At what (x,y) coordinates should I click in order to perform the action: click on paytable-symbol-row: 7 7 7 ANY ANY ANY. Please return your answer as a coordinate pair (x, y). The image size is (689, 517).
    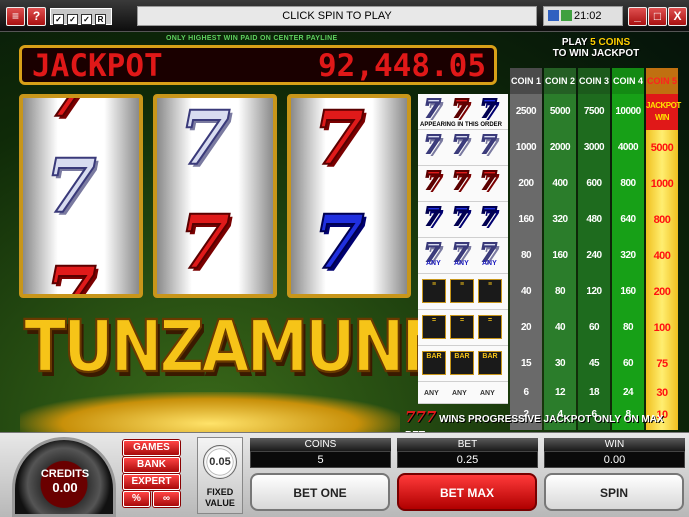
    Looking at the image, I should click on (463, 256).